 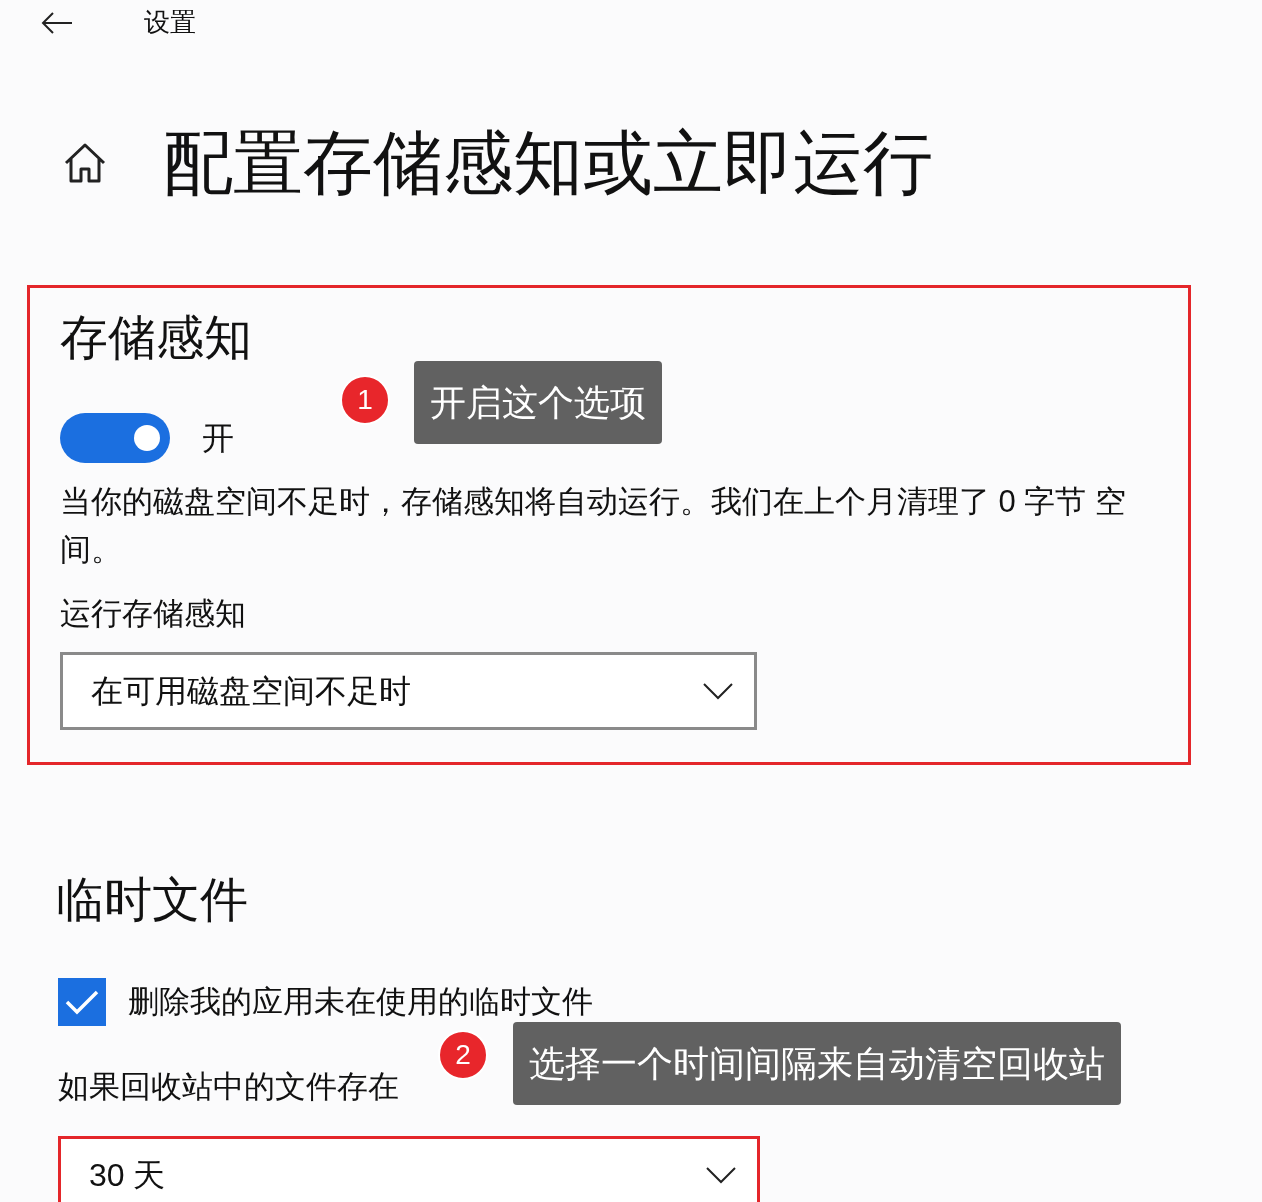 What do you see at coordinates (408, 691) in the screenshot?
I see `dropdown: 在可用磁盘空间不足时` at bounding box center [408, 691].